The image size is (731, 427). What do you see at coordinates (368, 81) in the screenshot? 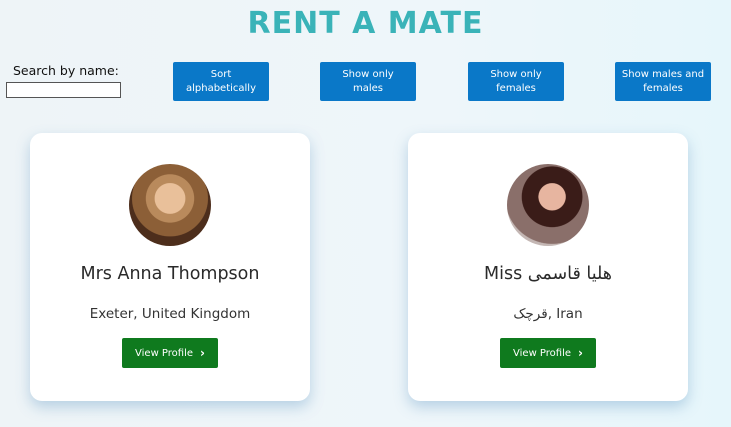
I see `show-only-males-button: Show only males` at bounding box center [368, 81].